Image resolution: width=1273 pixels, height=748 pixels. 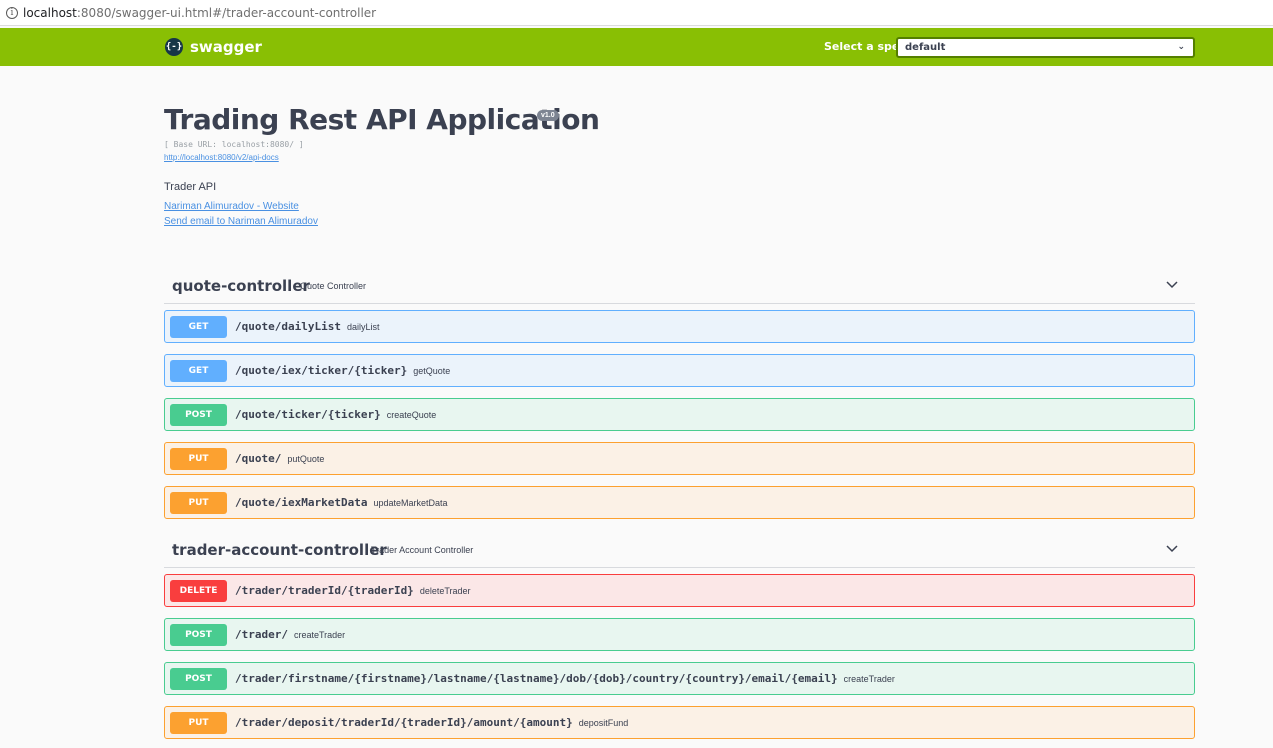 What do you see at coordinates (307, 326) in the screenshot?
I see `operation-path: /quote/dailyList dailyList` at bounding box center [307, 326].